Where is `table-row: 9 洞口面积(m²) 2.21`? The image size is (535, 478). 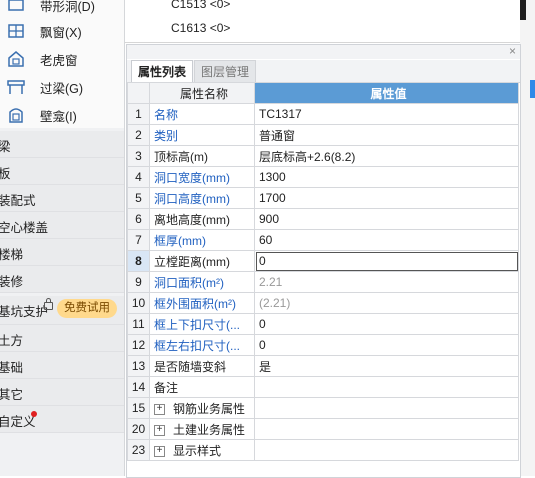
table-row: 9 洞口面积(m²) 2.21 is located at coordinates (323, 282).